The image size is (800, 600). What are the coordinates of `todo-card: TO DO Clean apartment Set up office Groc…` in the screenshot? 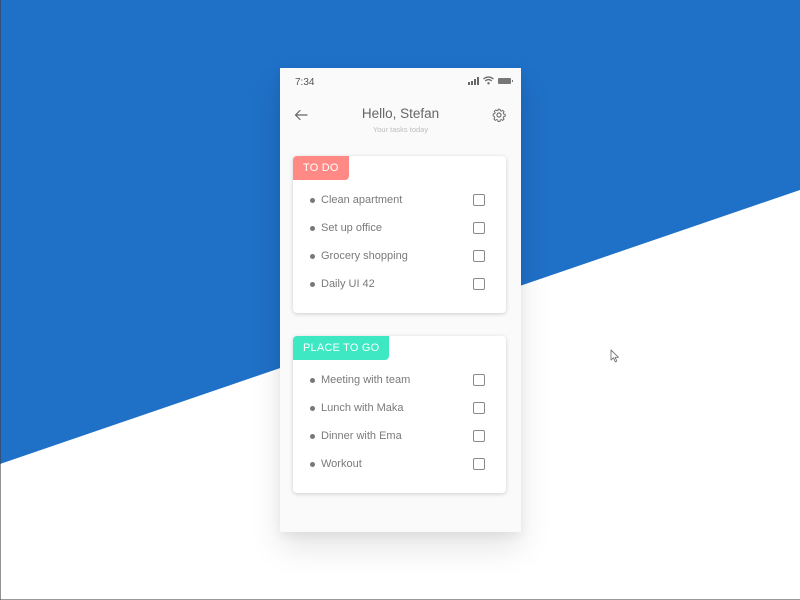 It's located at (399, 234).